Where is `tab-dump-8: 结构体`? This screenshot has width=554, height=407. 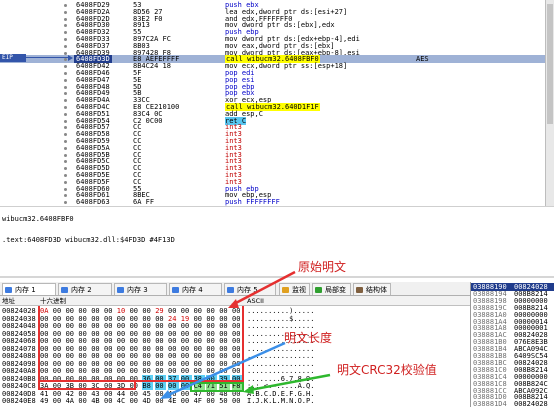
tab-dump-8: 结构体 is located at coordinates (372, 289).